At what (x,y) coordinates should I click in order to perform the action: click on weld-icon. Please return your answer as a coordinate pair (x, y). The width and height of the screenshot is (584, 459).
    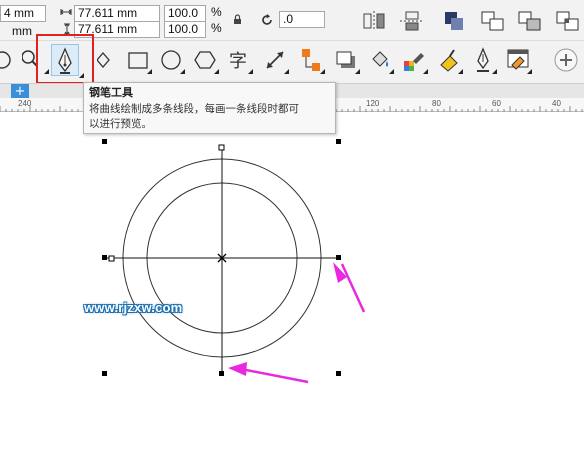
    Looking at the image, I should click on (493, 22).